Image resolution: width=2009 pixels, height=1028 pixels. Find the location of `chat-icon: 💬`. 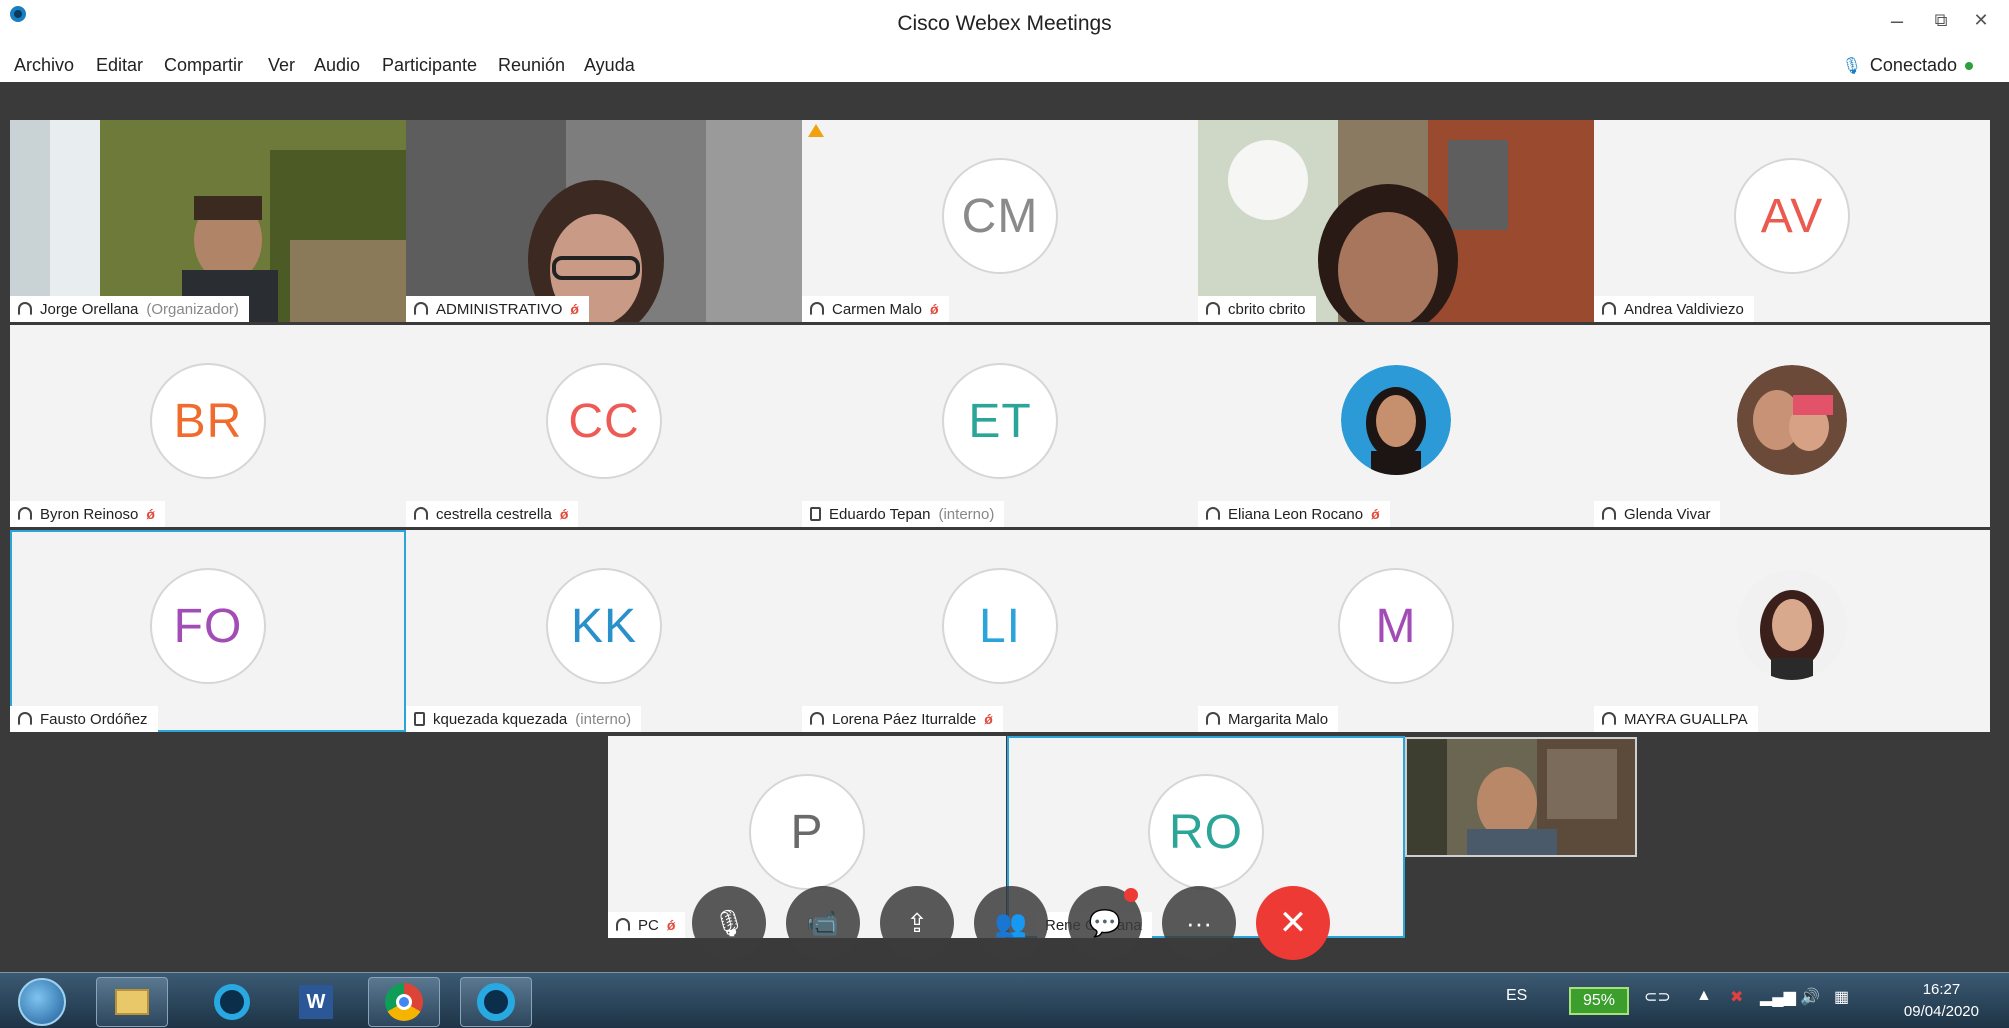

chat-icon: 💬 is located at coordinates (1105, 922).